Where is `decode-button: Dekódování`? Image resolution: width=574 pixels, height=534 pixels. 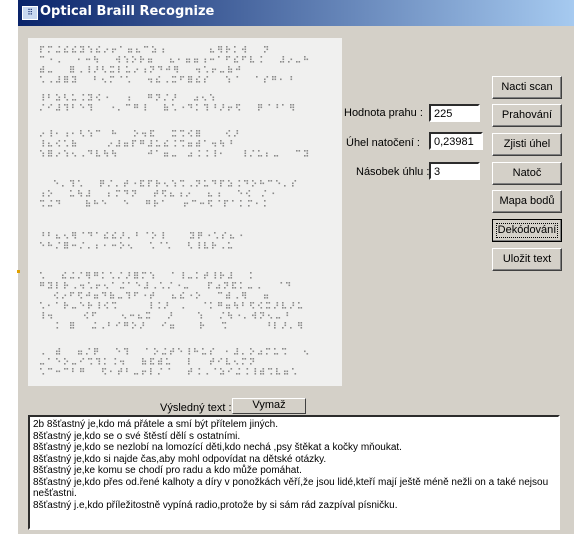 decode-button: Dekódování is located at coordinates (527, 230).